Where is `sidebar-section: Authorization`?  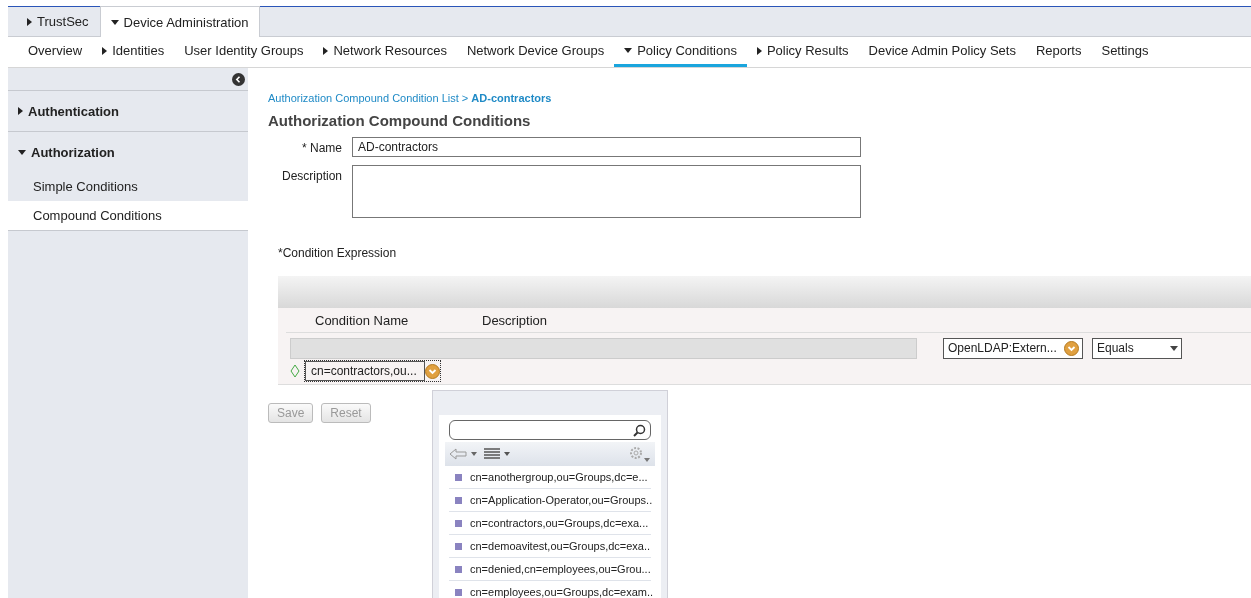 sidebar-section: Authorization is located at coordinates (128, 152).